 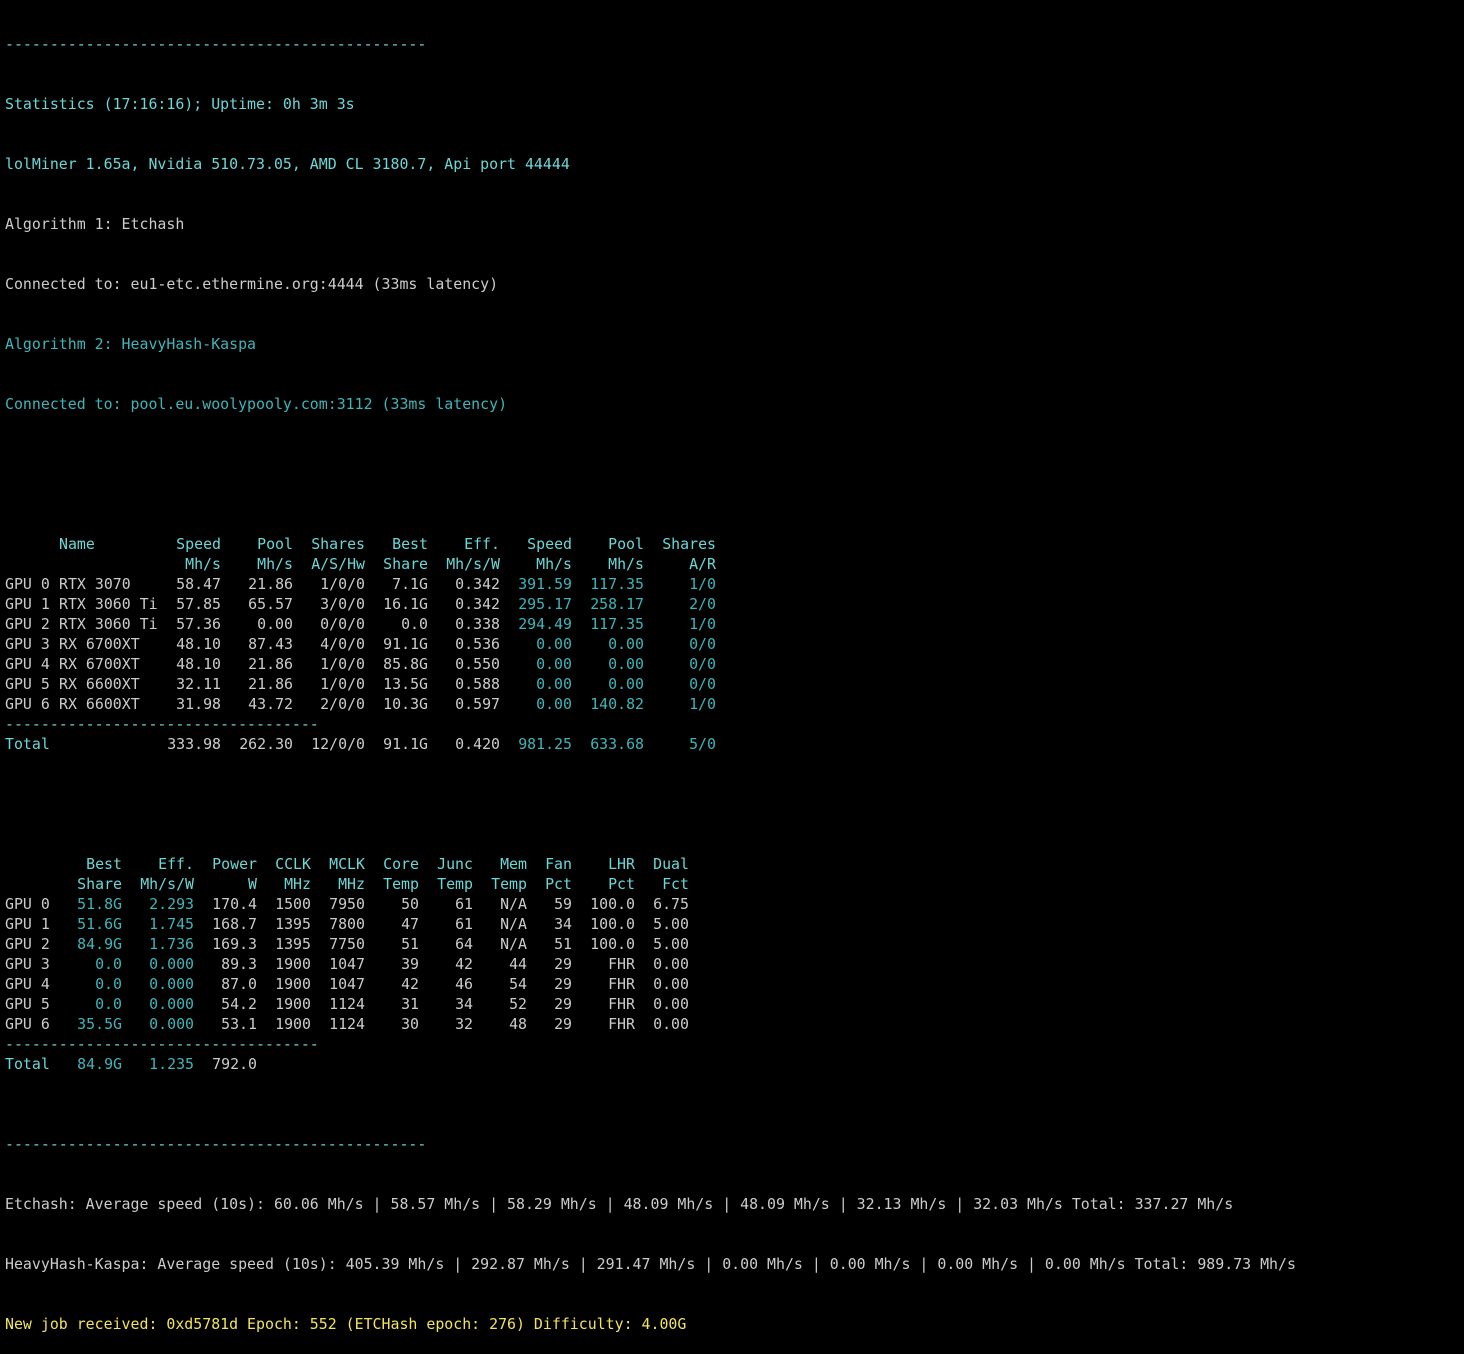 I want to click on sensor-total-row: Total 84.9G 1.235 792.0, so click(x=650, y=1064).